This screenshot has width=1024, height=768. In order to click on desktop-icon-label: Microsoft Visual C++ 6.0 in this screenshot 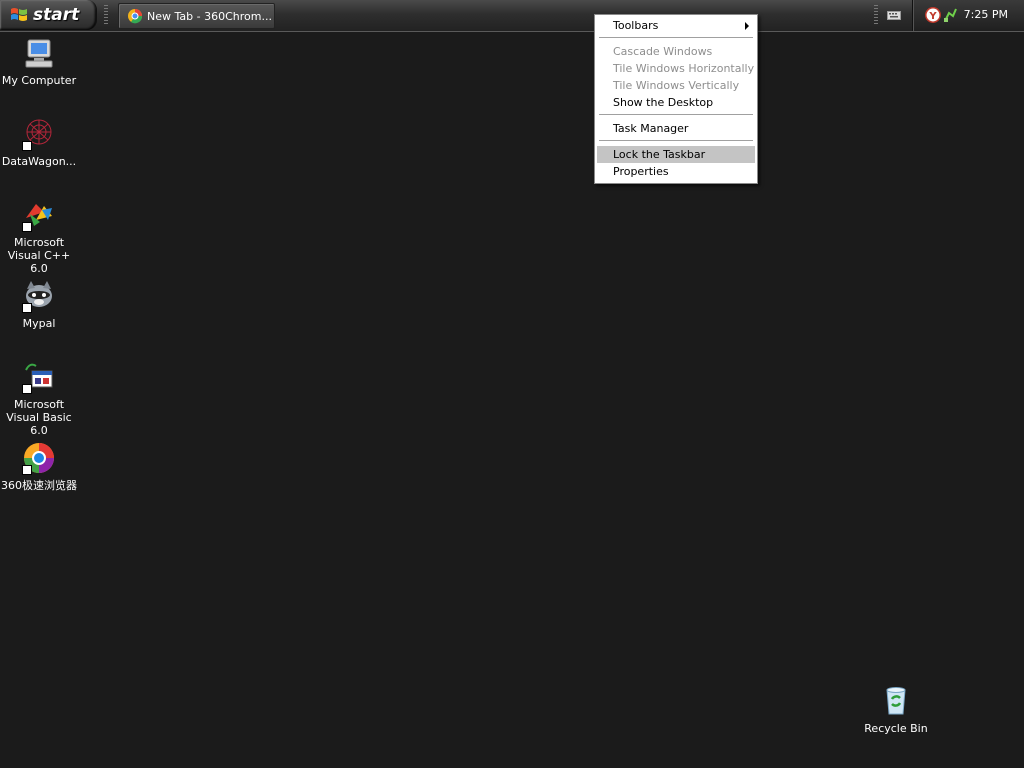, I will do `click(39, 255)`.